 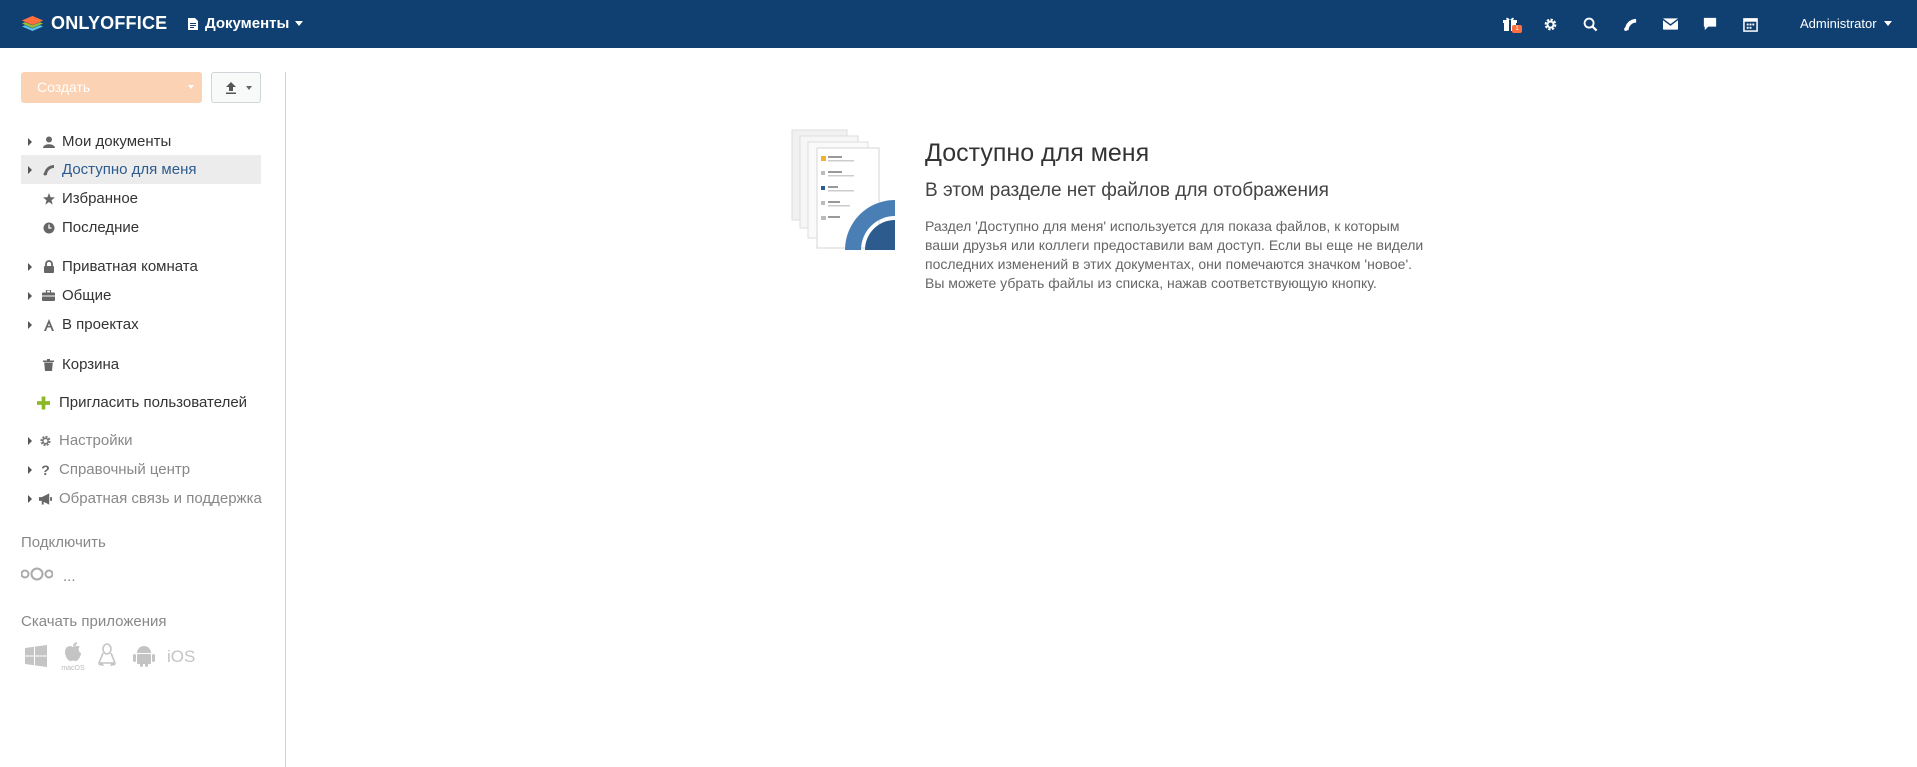 What do you see at coordinates (141, 324) in the screenshot?
I see `nav-projects: В проектах` at bounding box center [141, 324].